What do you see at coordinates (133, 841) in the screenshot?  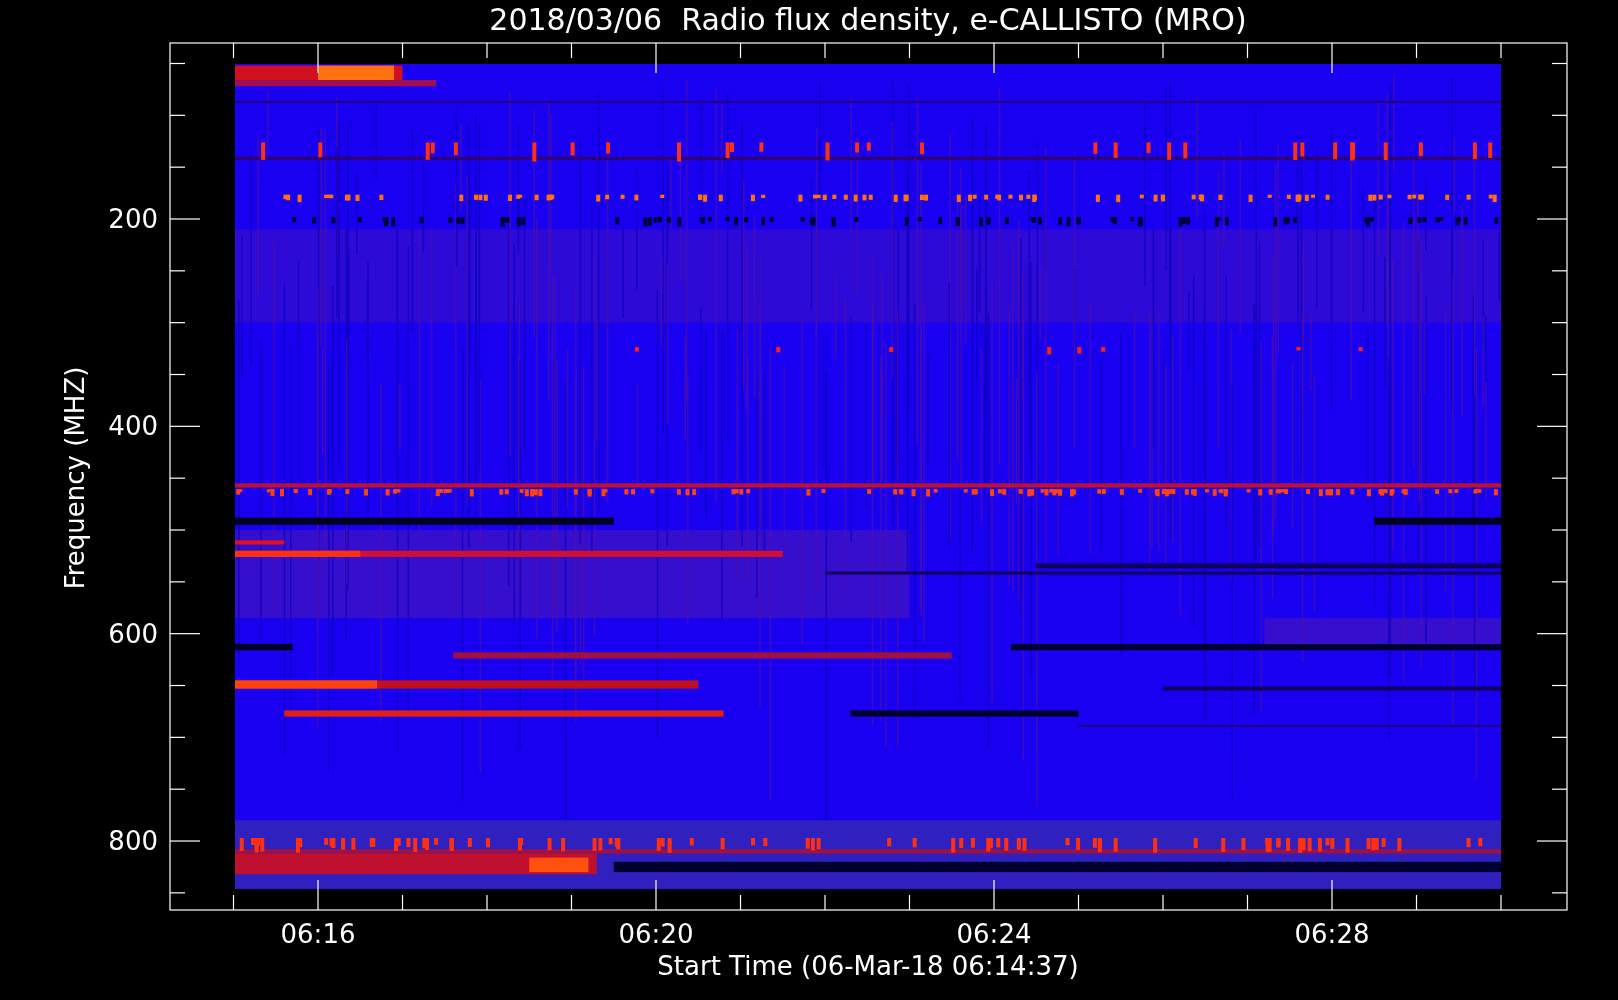 I see `y-tick-label: 800` at bounding box center [133, 841].